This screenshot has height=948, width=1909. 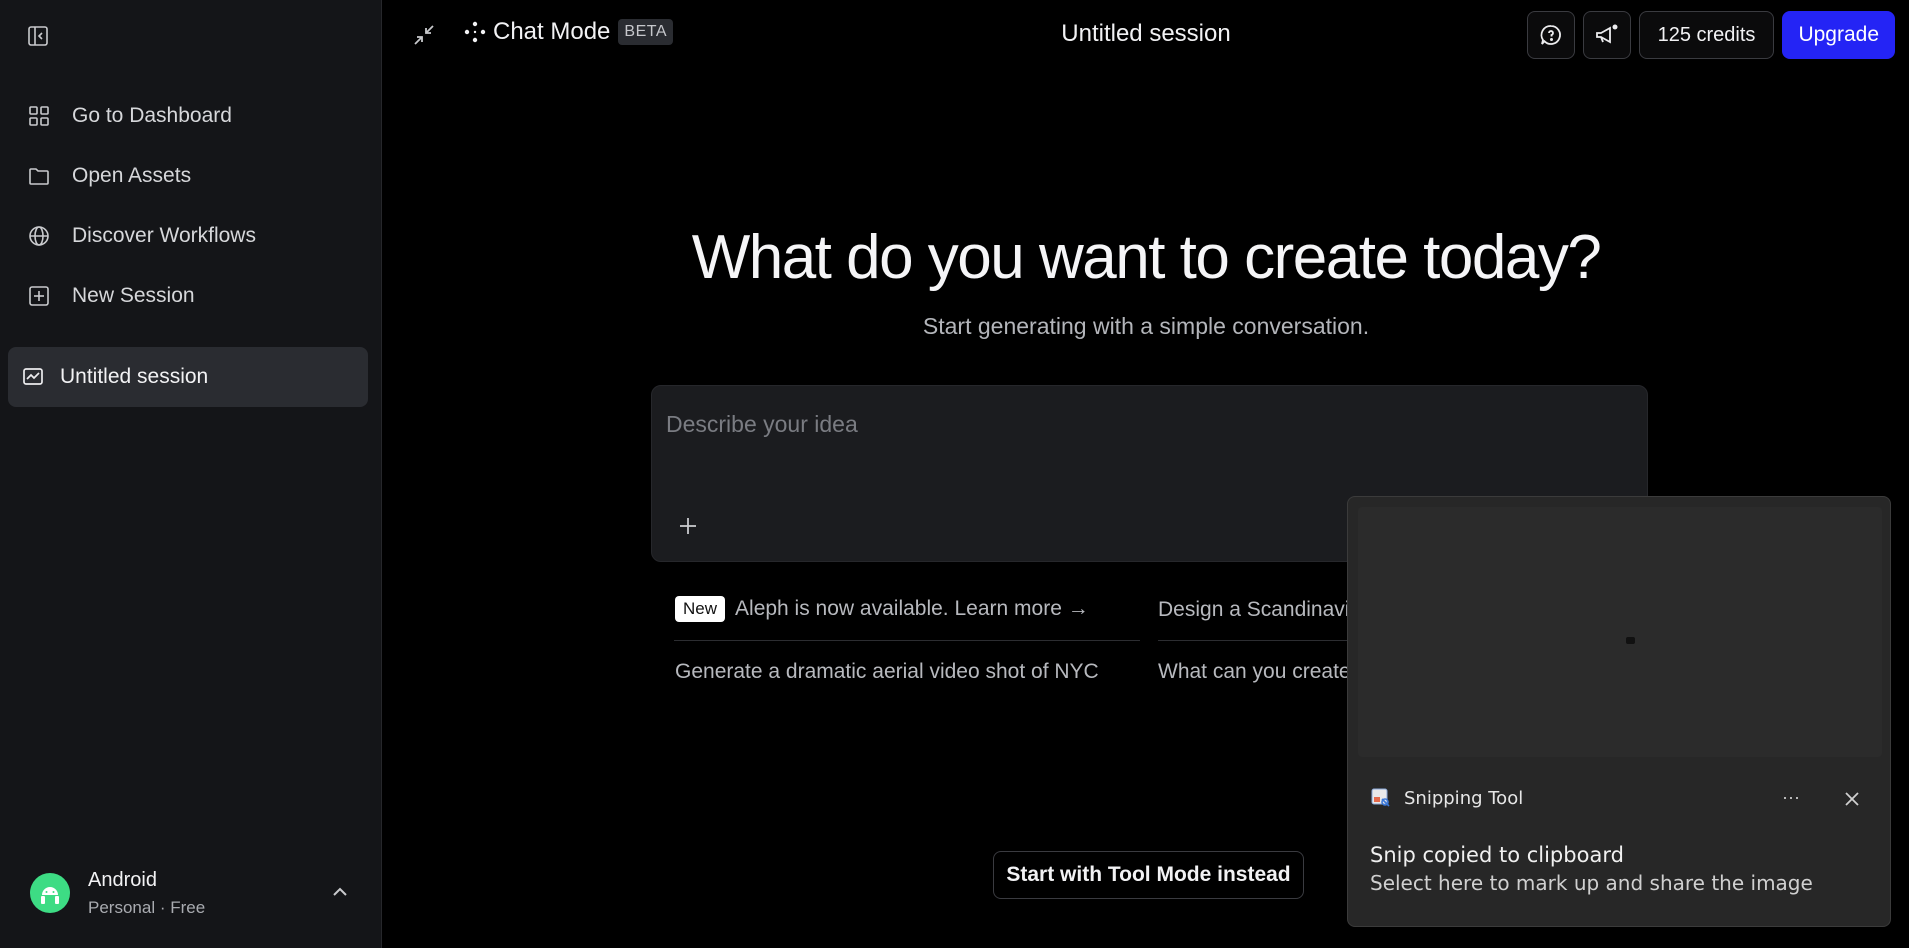 What do you see at coordinates (132, 175) in the screenshot?
I see `sidebar-item-label: Open Assets` at bounding box center [132, 175].